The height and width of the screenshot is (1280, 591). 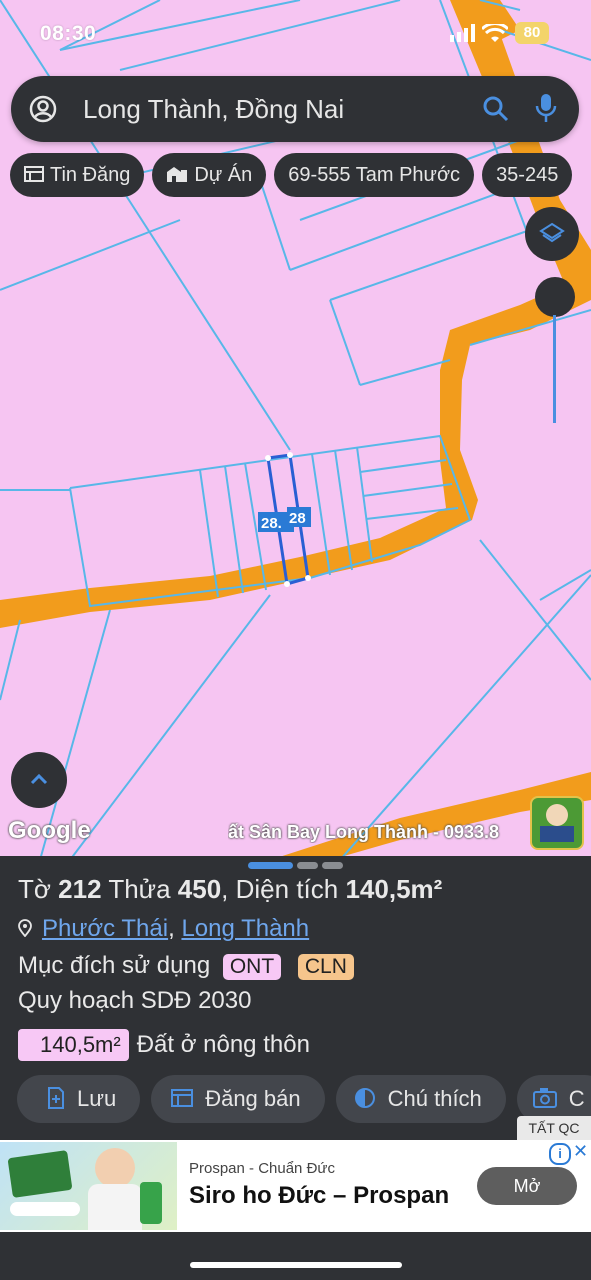 What do you see at coordinates (557, 823) in the screenshot?
I see `brand-logo` at bounding box center [557, 823].